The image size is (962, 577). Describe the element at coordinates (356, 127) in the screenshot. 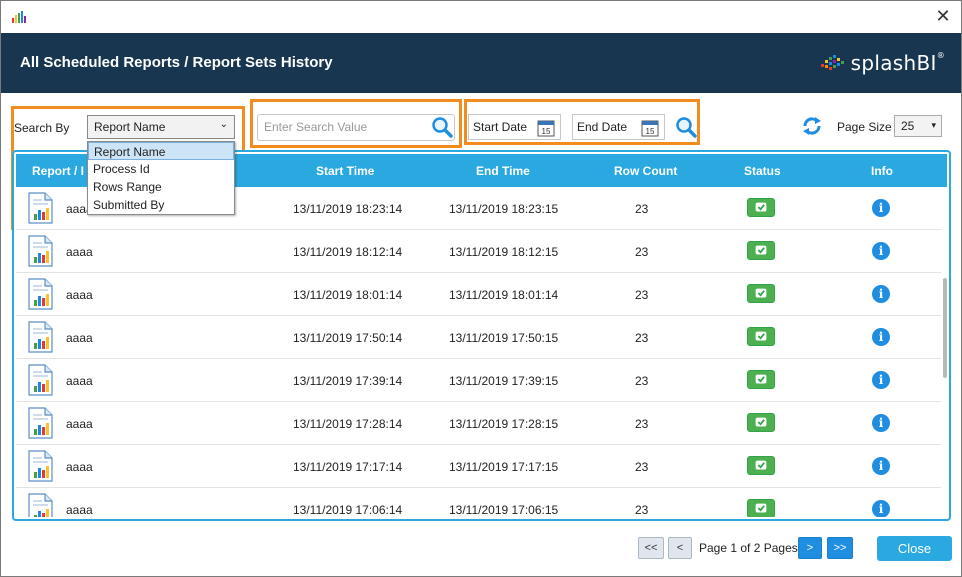

I see `search-input: Enter Search Value` at that location.